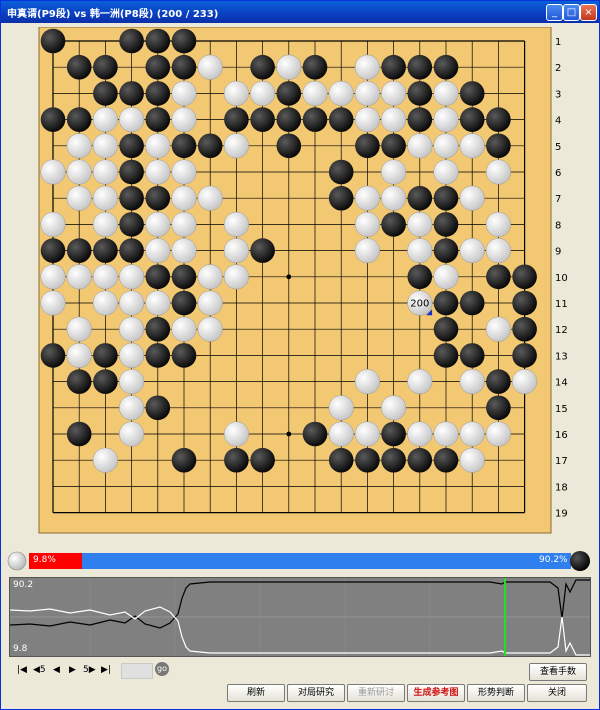  What do you see at coordinates (561, 330) in the screenshot?
I see `row-label: 12` at bounding box center [561, 330].